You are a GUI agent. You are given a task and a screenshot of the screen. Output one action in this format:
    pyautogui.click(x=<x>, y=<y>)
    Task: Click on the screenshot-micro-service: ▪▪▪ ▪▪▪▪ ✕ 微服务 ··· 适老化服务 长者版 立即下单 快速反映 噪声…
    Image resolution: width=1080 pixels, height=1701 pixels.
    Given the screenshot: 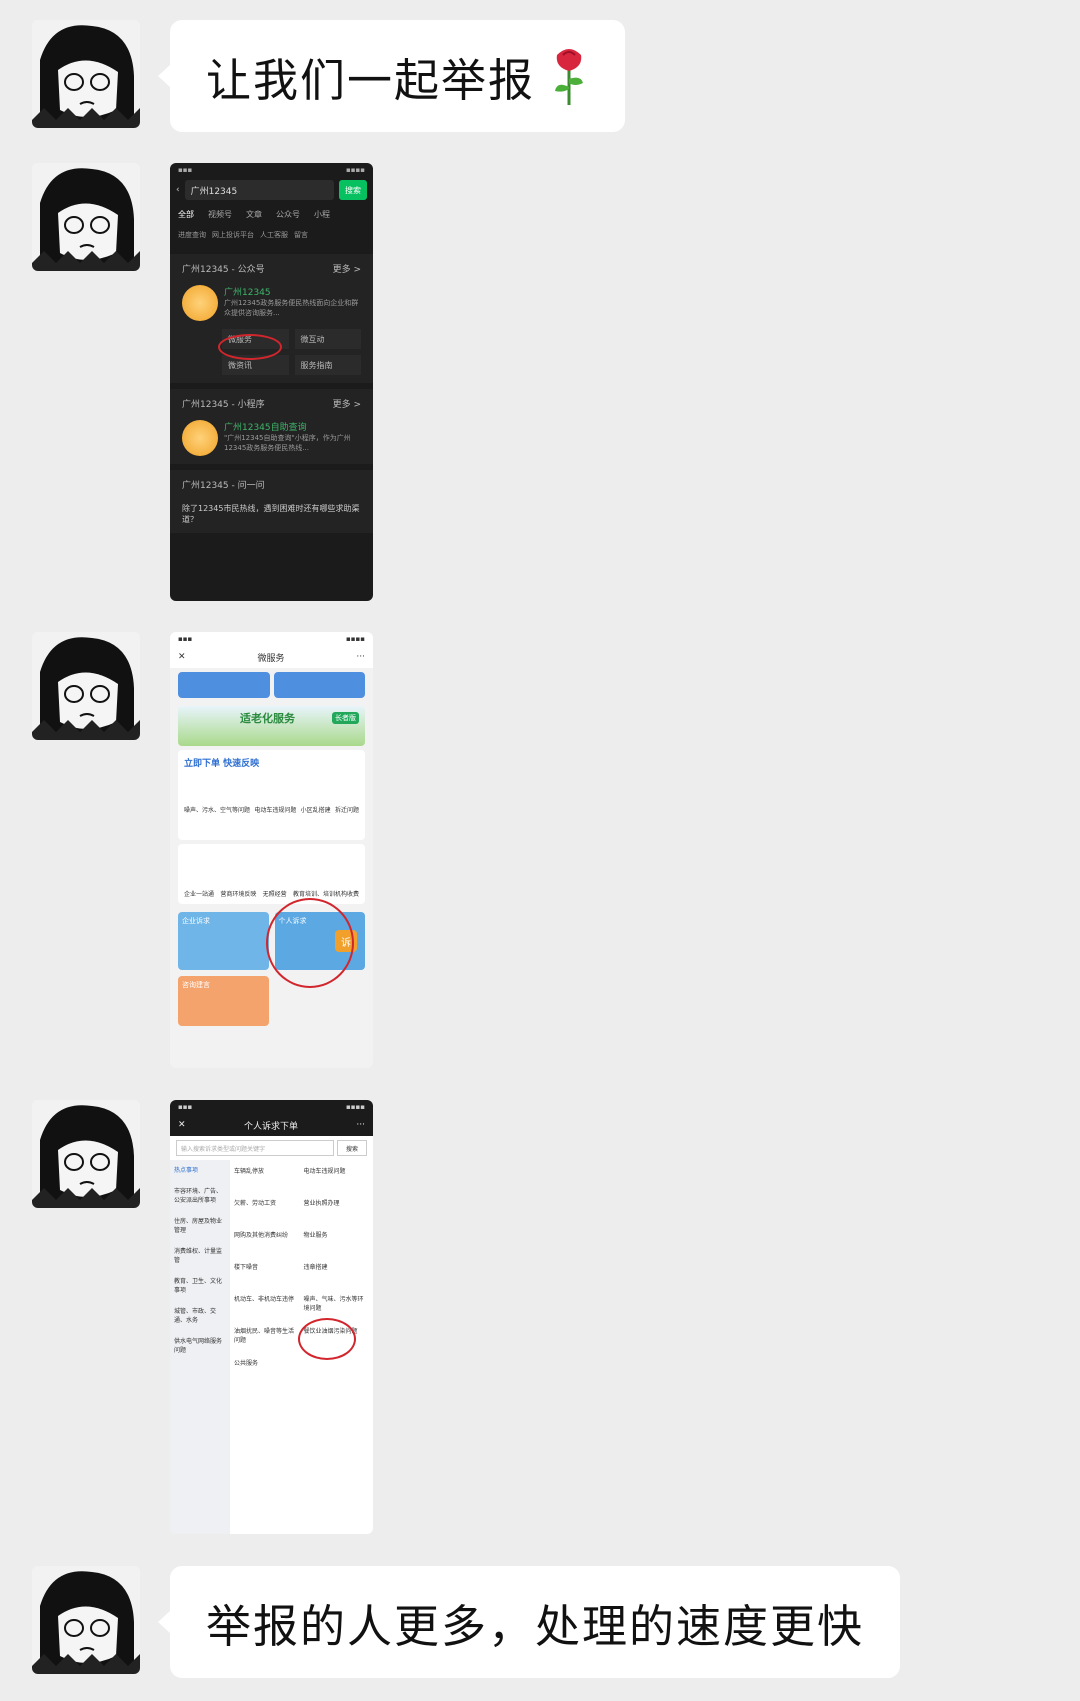 What is the action you would take?
    pyautogui.click(x=271, y=850)
    